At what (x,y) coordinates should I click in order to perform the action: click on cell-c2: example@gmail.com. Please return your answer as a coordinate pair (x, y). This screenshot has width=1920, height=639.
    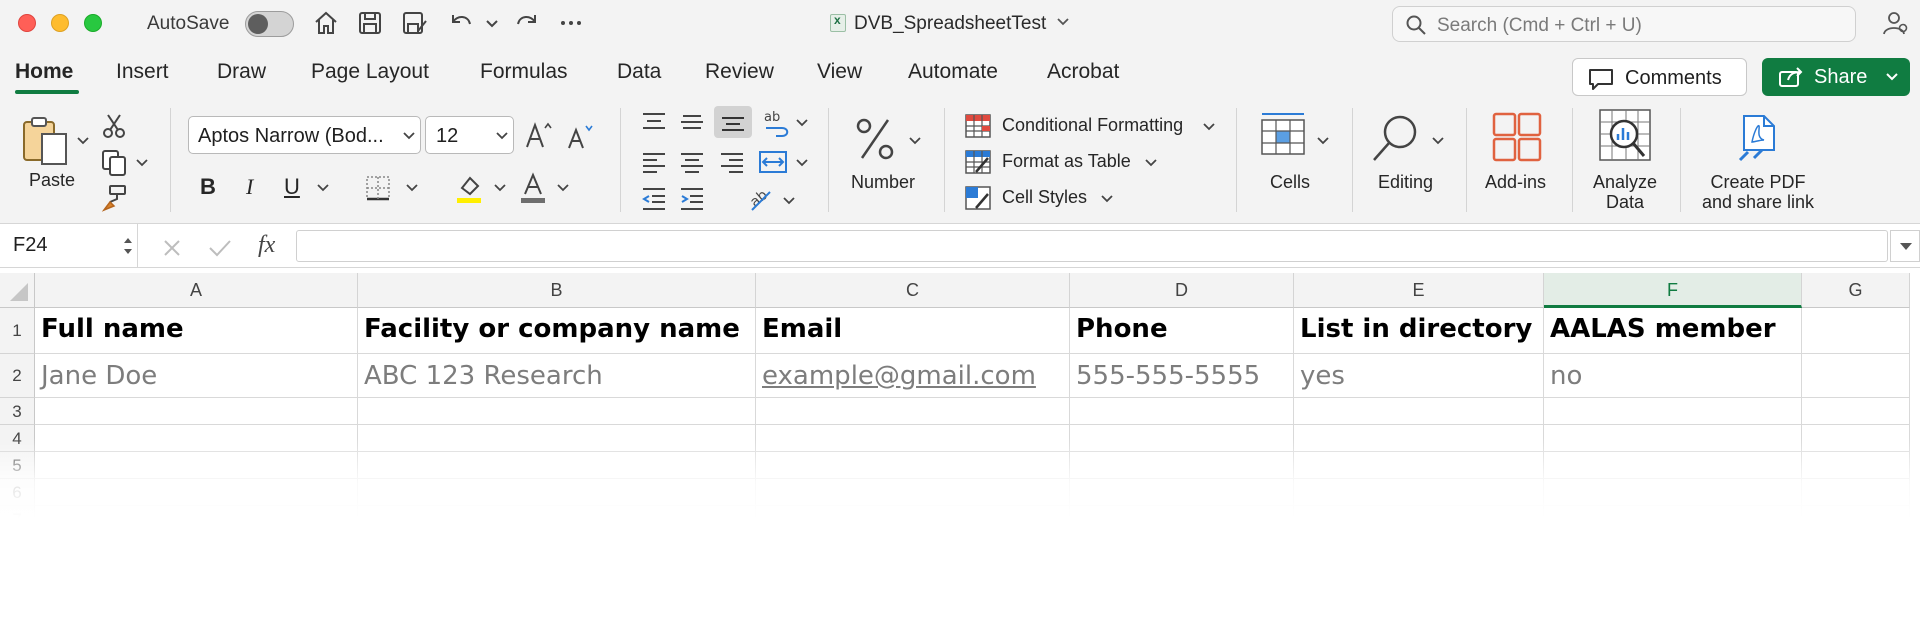
    Looking at the image, I should click on (913, 376).